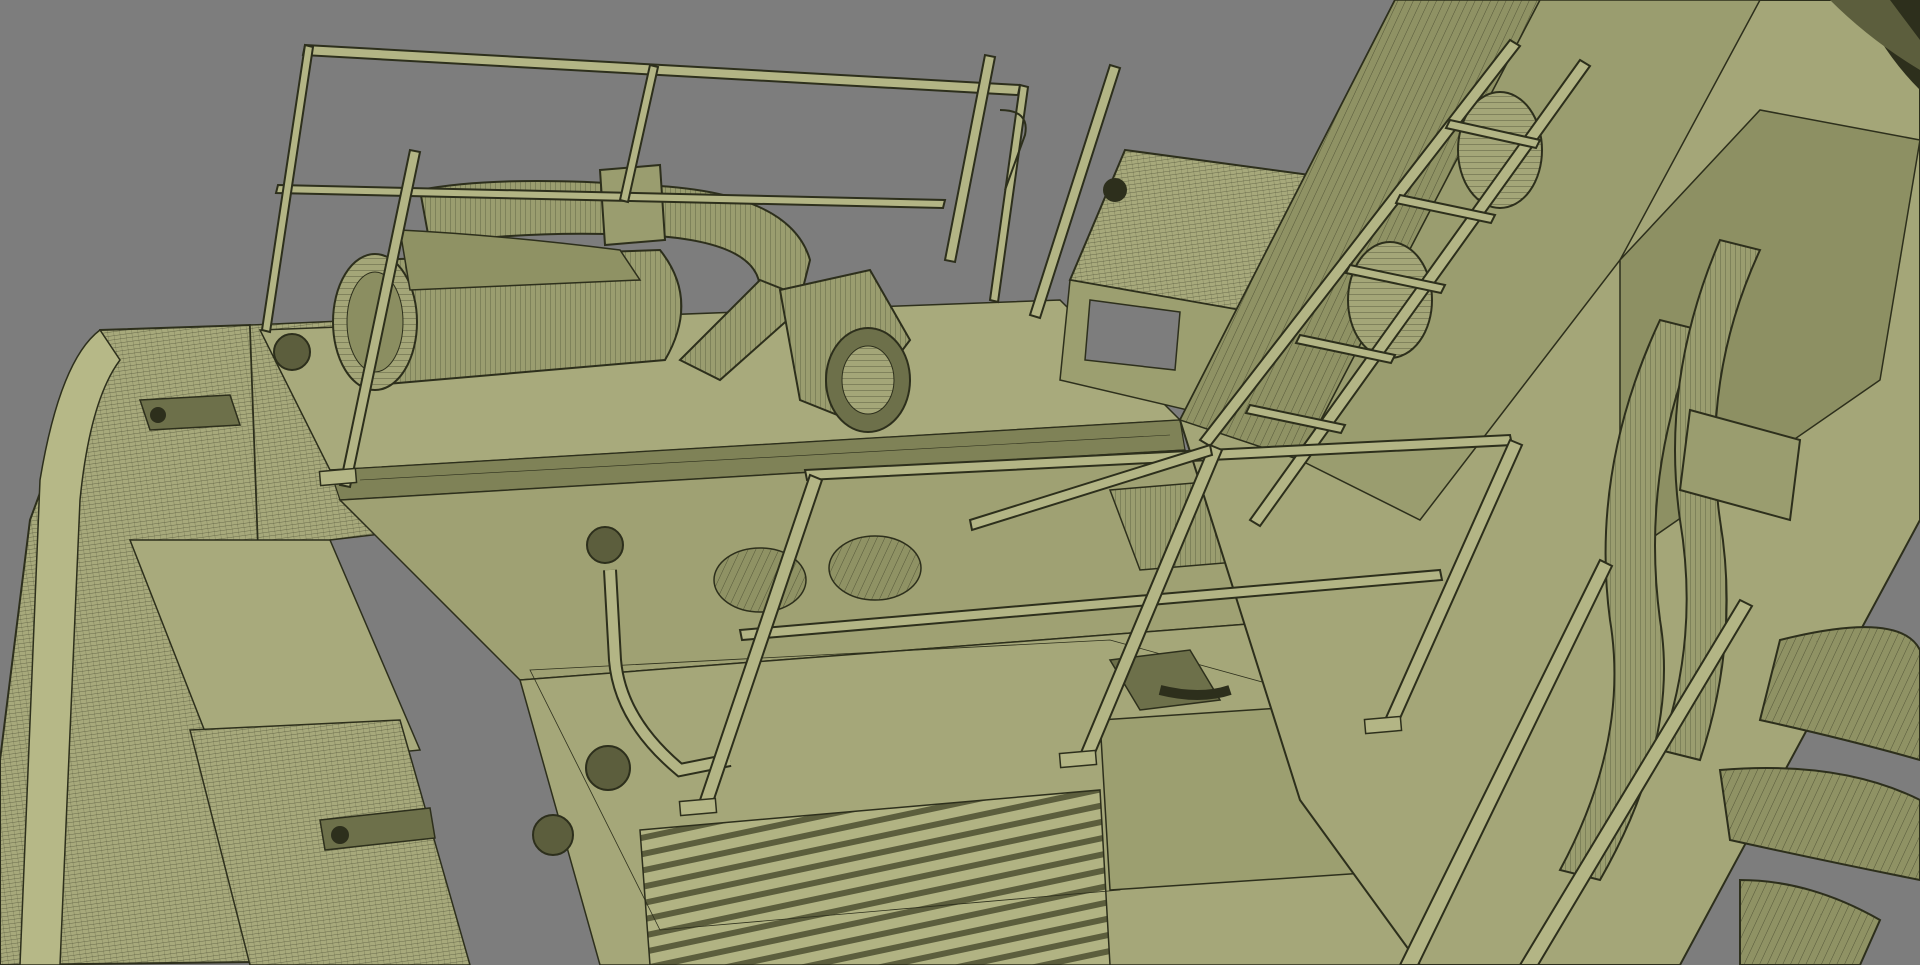 This screenshot has height=965, width=1920. Describe the element at coordinates (875, 568) in the screenshot. I see `fan-filter` at that location.